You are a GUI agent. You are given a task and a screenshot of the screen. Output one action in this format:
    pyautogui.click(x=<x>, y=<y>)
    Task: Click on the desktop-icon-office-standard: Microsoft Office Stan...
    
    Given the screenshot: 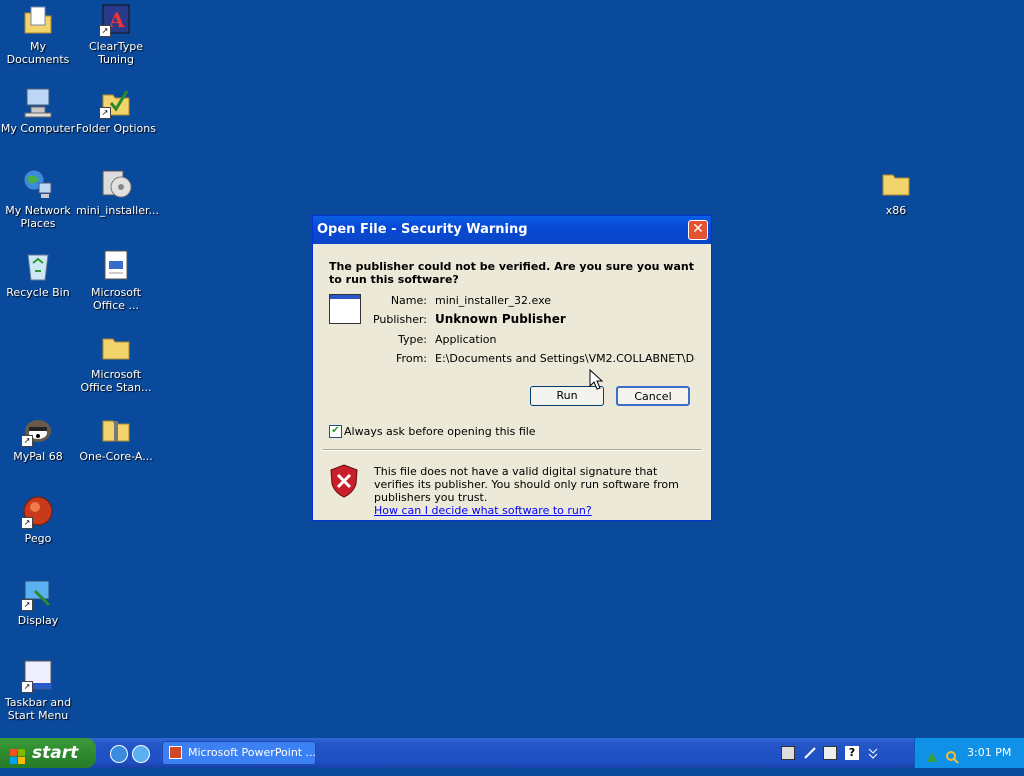 What is the action you would take?
    pyautogui.click(x=116, y=362)
    